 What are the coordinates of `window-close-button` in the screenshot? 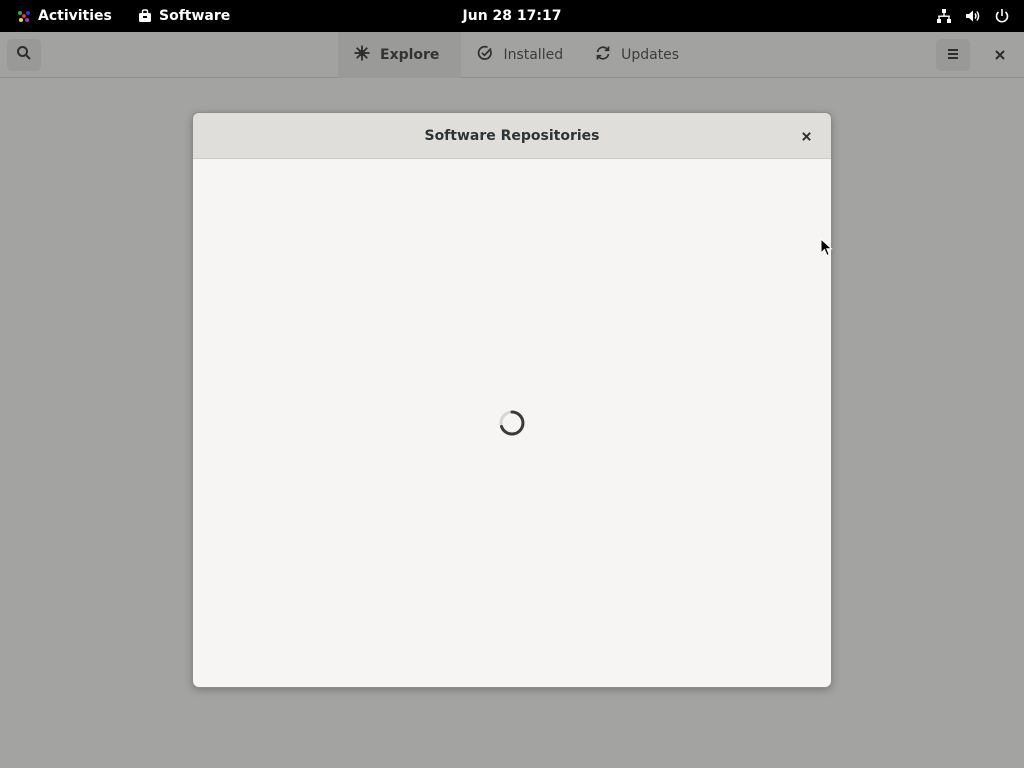 It's located at (1000, 55).